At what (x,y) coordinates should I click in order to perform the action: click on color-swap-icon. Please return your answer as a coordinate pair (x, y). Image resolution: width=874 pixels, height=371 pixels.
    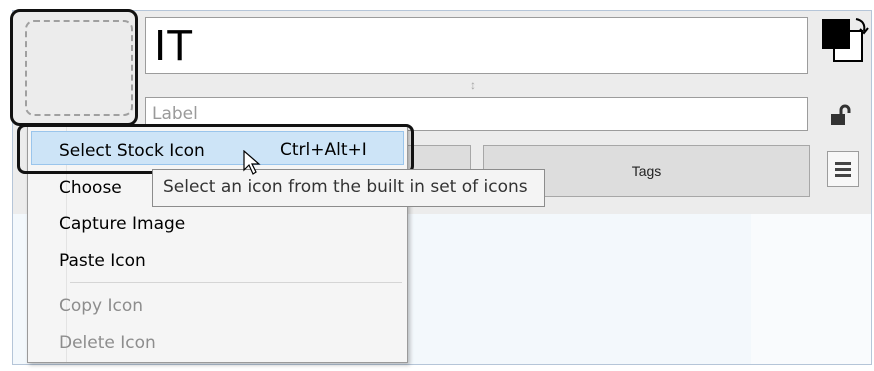
    Looking at the image, I should click on (845, 41).